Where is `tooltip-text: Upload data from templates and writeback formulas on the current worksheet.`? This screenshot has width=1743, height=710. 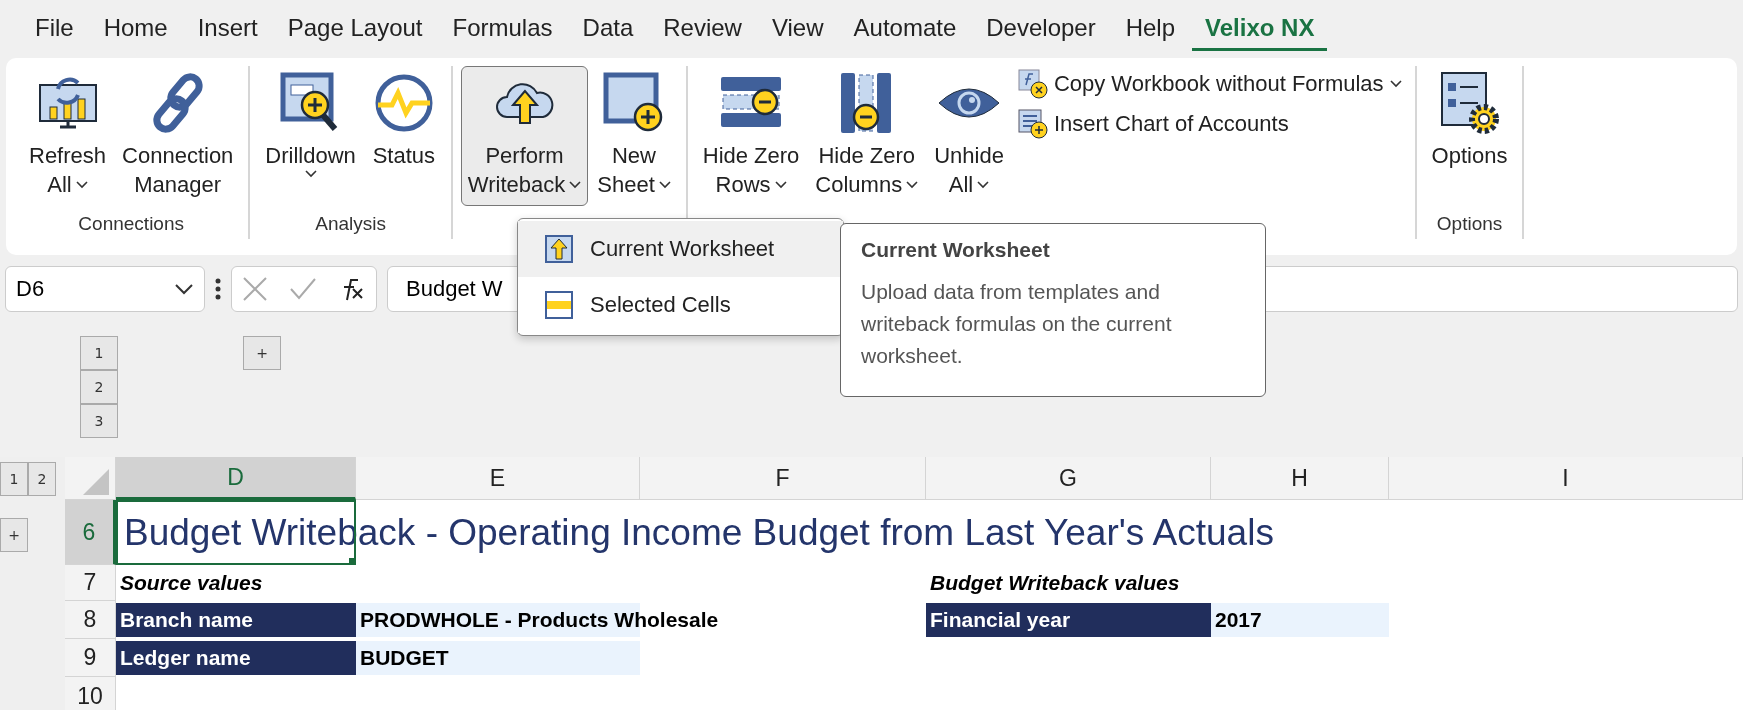
tooltip-text: Upload data from templates and writeback formulas on the current worksheet. is located at coordinates (1017, 324).